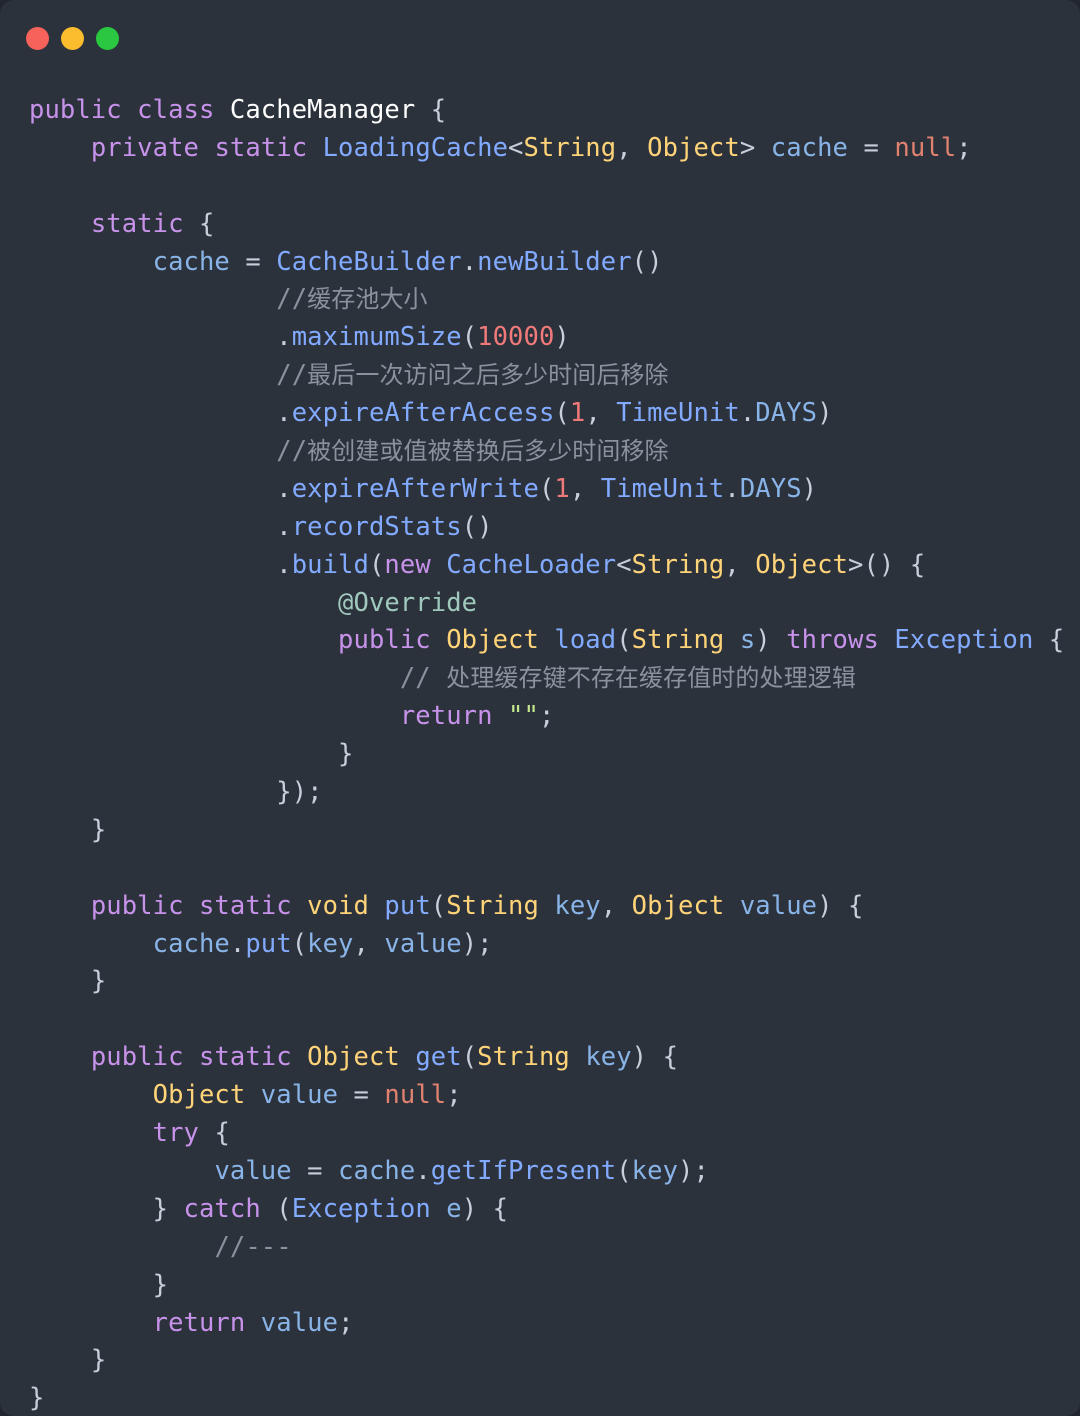  What do you see at coordinates (37, 38) in the screenshot?
I see `close-window-button` at bounding box center [37, 38].